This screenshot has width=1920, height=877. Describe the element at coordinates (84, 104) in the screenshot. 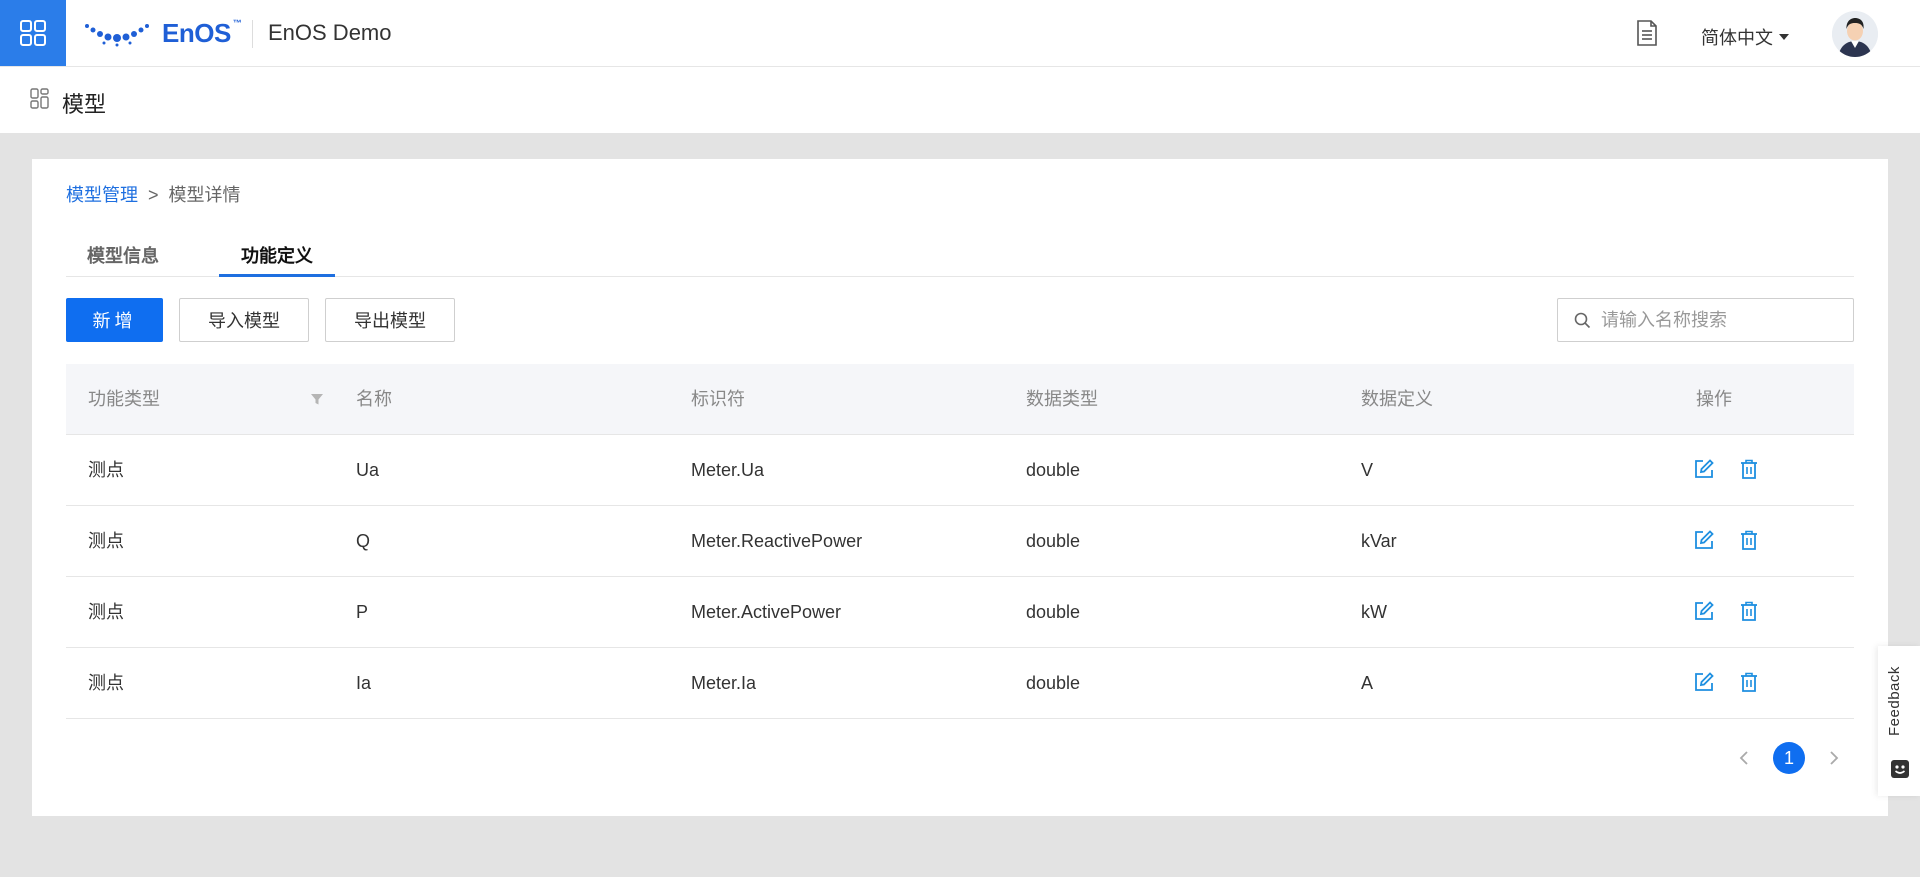

I see `page-title: 模型` at that location.